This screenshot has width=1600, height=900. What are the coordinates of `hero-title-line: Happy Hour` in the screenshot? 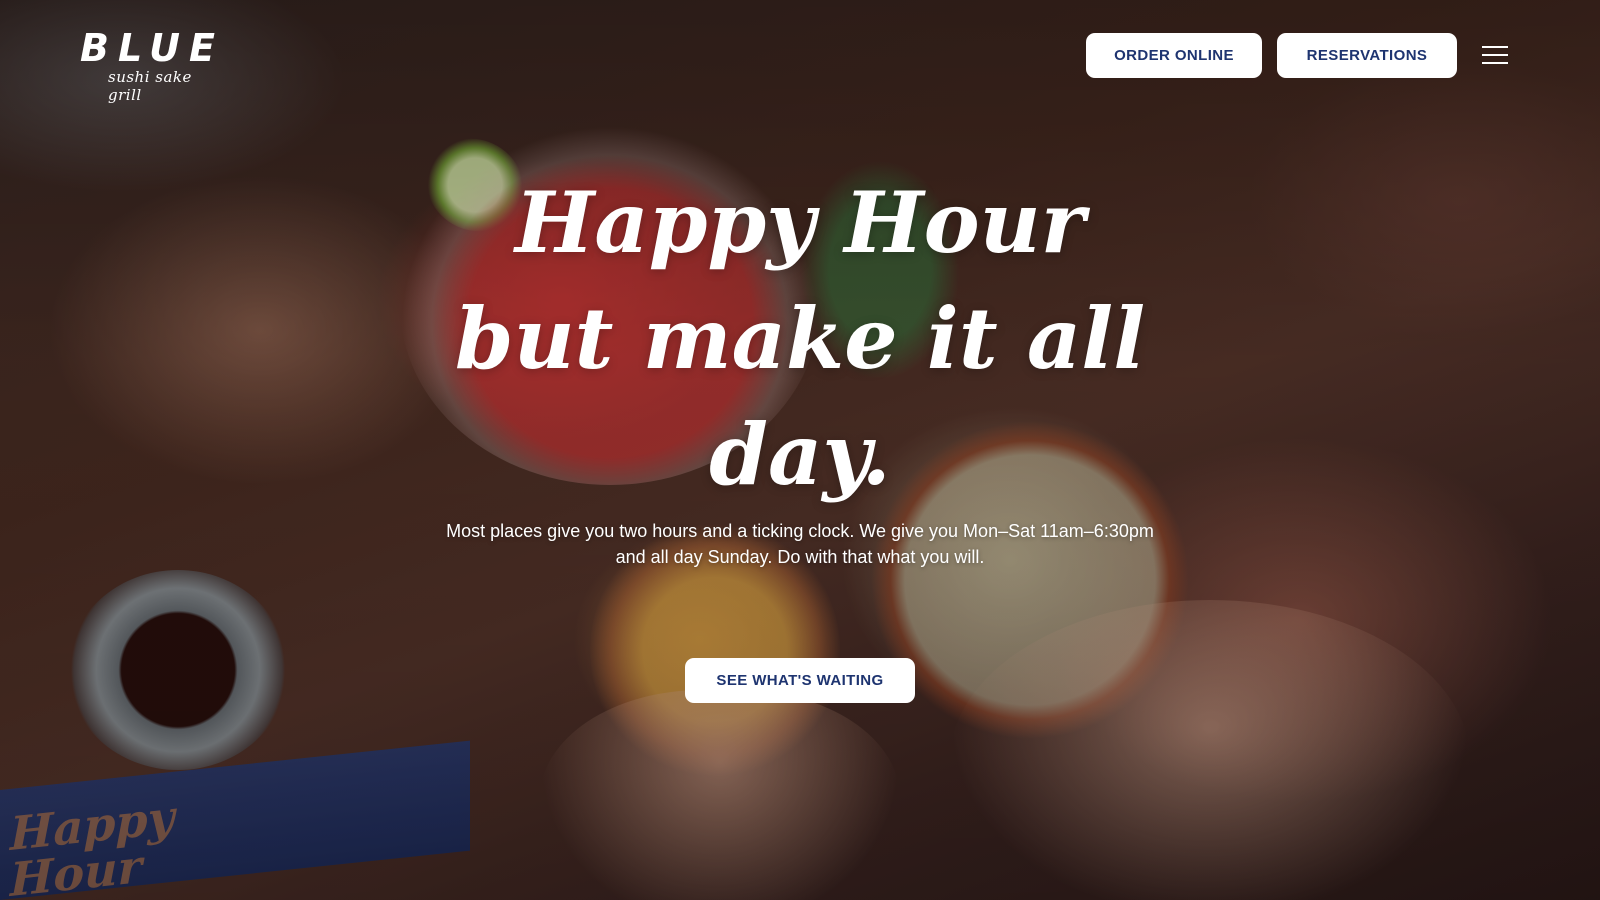 It's located at (800, 222).